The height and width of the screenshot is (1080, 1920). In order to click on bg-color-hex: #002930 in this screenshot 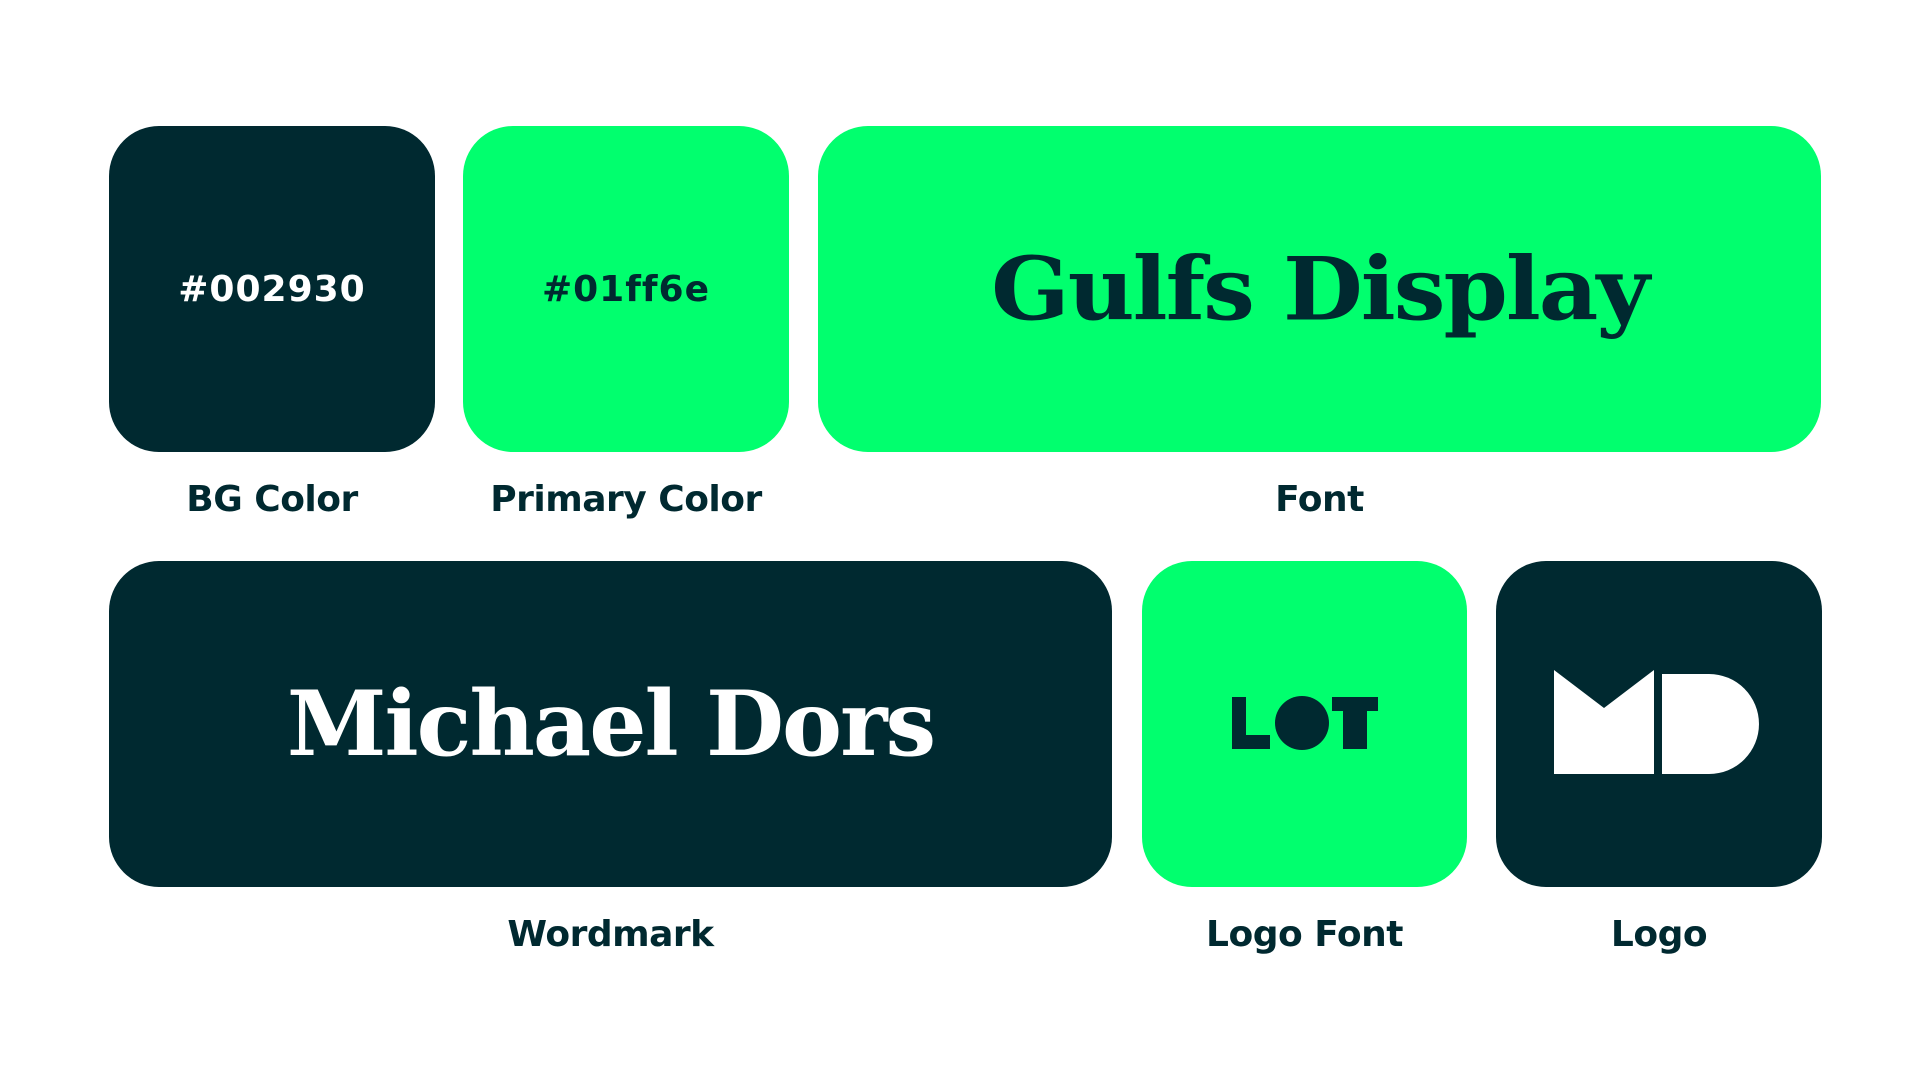, I will do `click(272, 289)`.